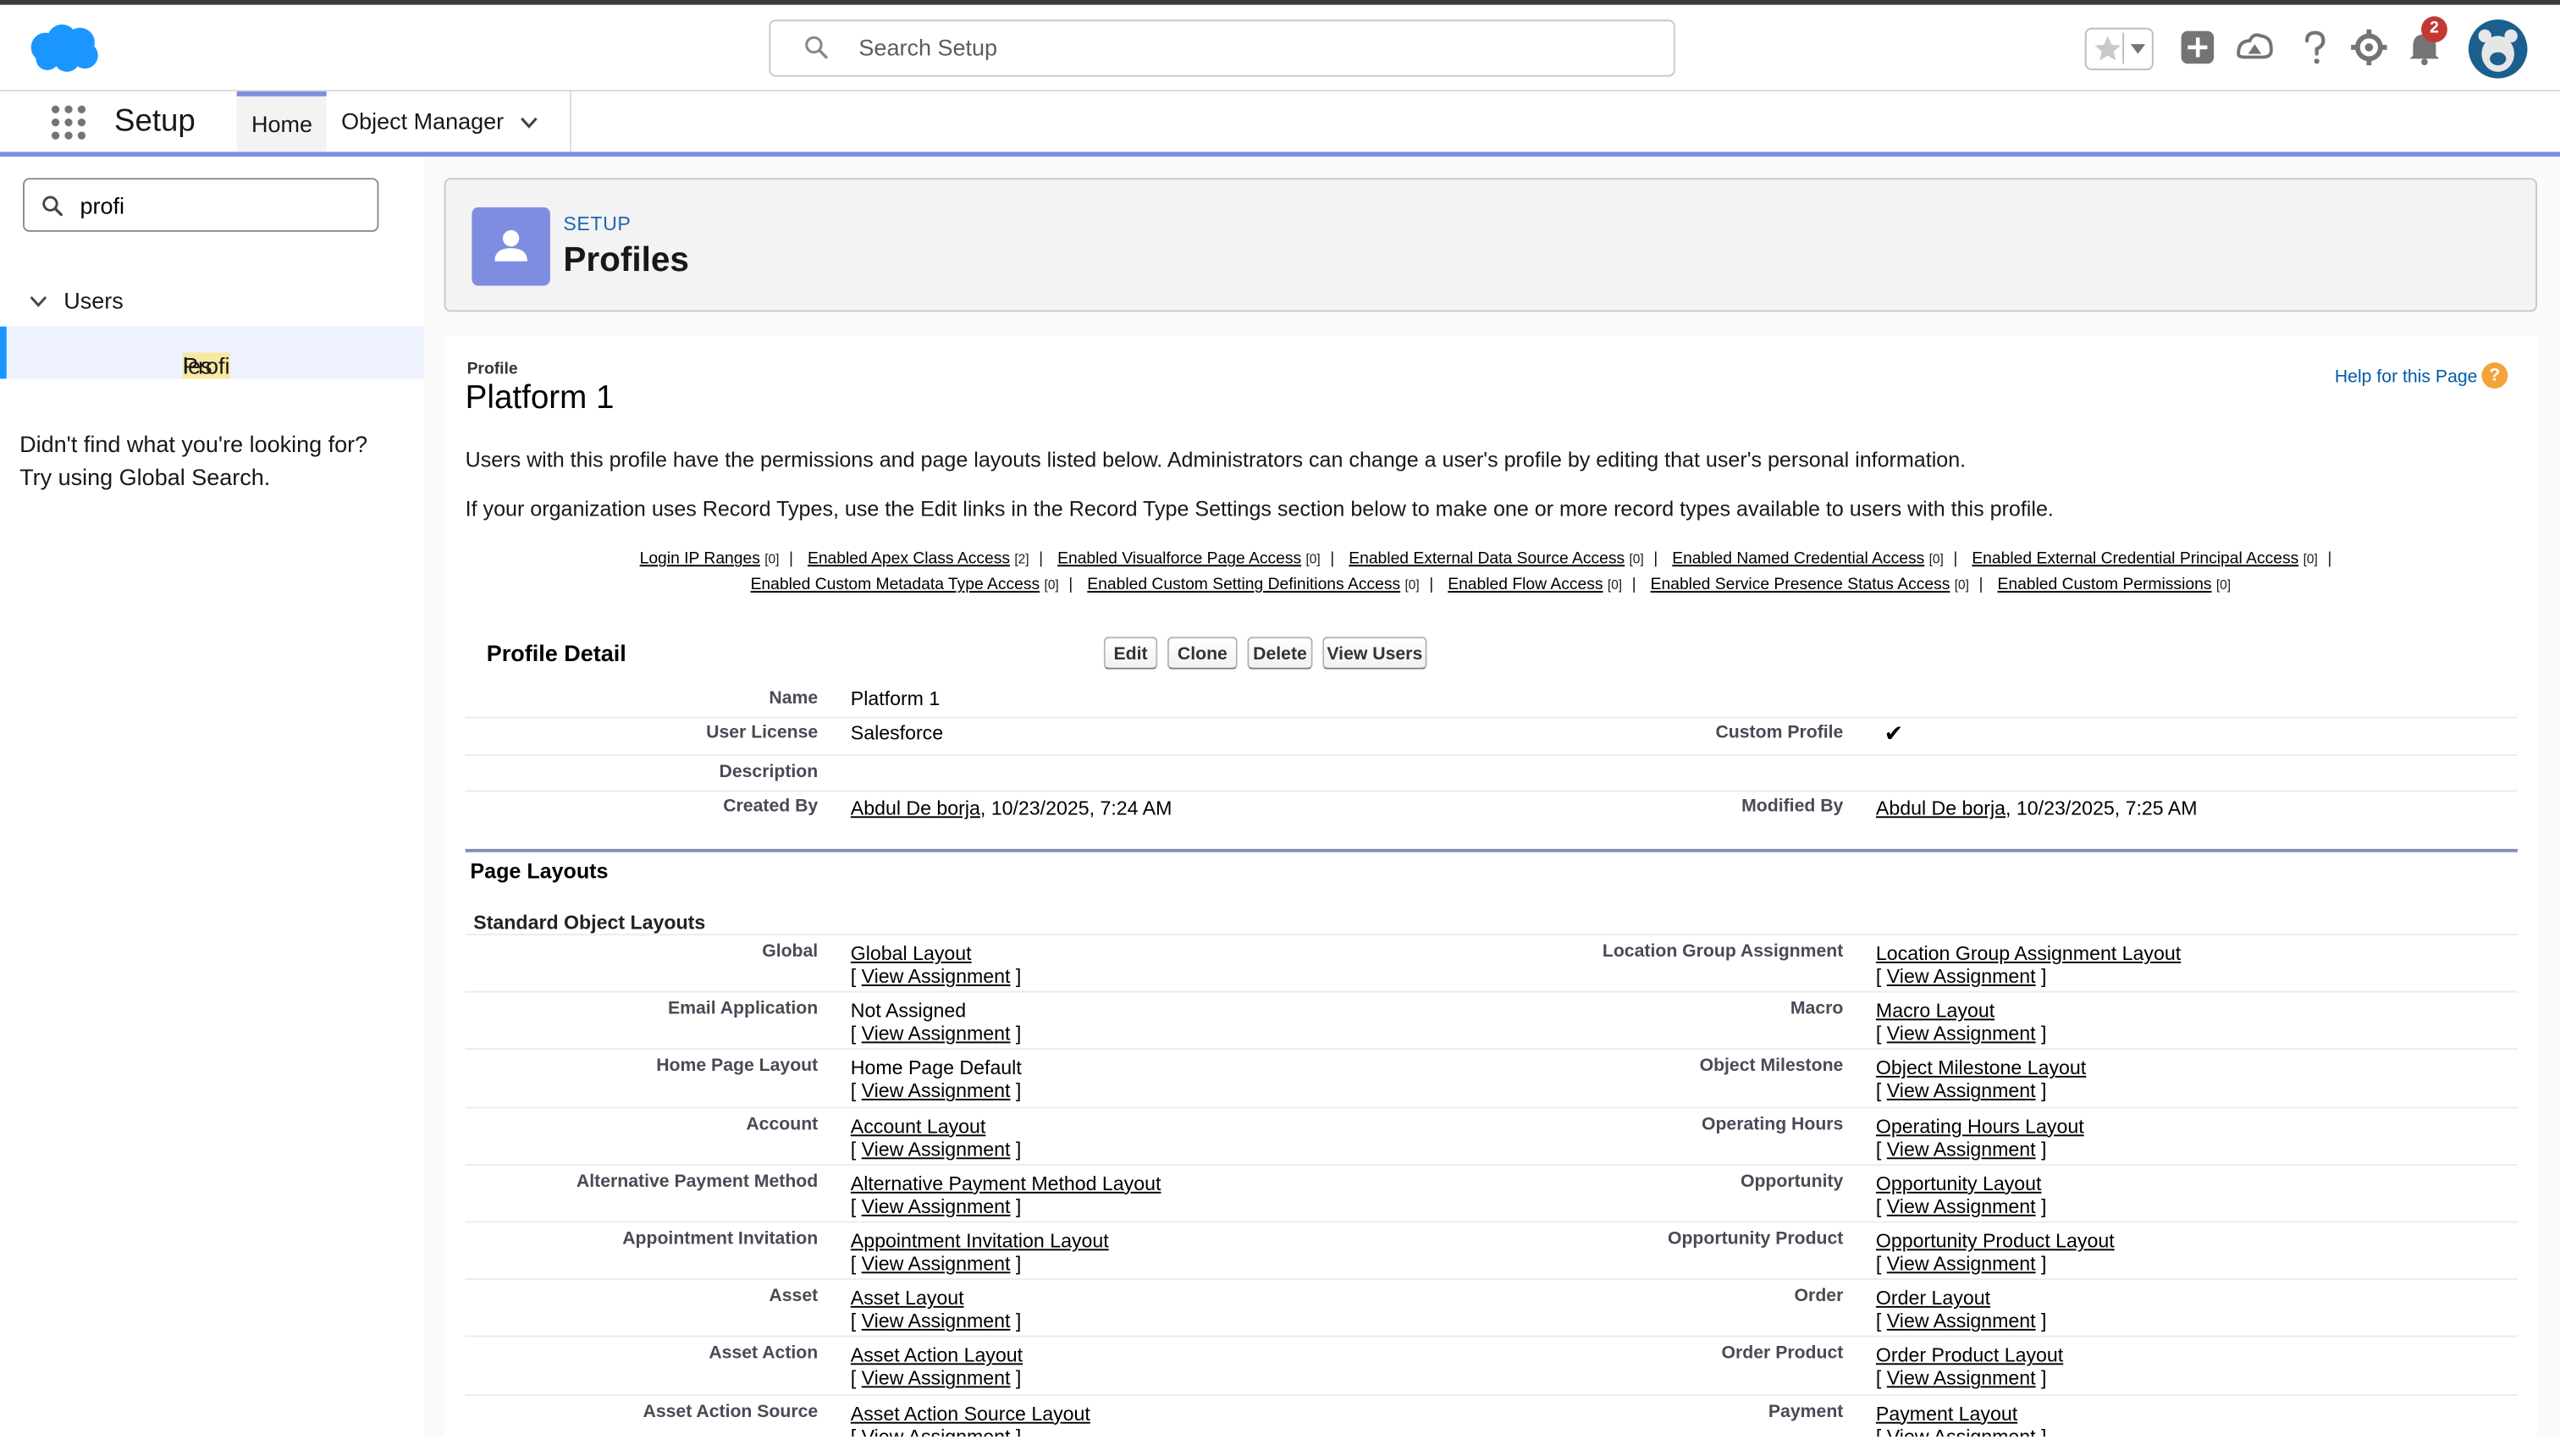 Image resolution: width=2560 pixels, height=1456 pixels. I want to click on external-data-source-access-link: Enabled External Data Source Access, so click(1487, 559).